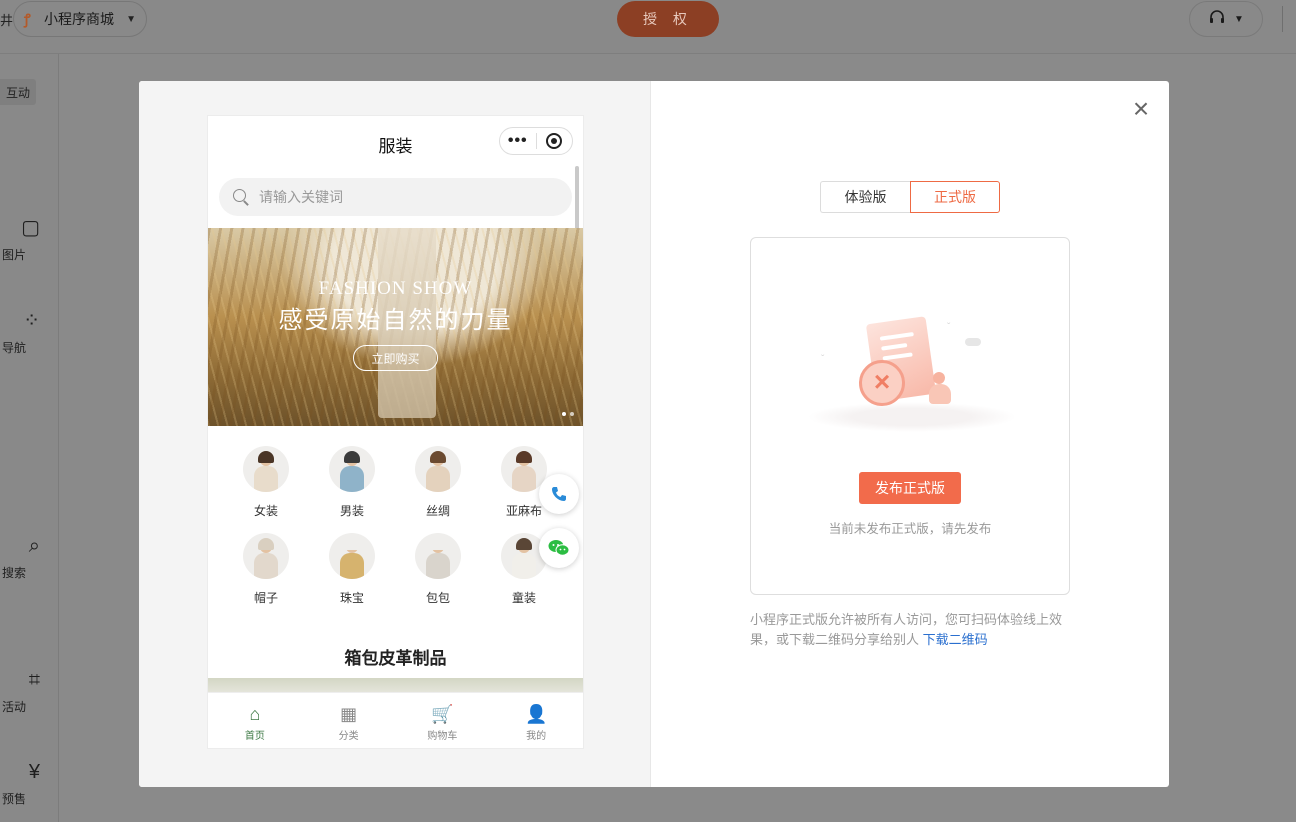  I want to click on menu-capsule: •••, so click(536, 141).